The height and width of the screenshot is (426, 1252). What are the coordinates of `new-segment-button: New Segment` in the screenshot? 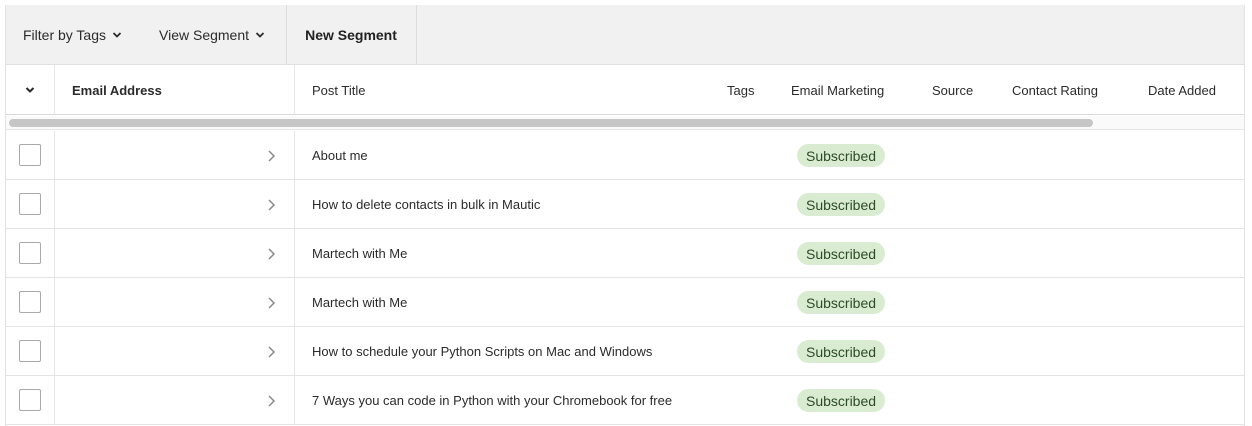 It's located at (351, 35).